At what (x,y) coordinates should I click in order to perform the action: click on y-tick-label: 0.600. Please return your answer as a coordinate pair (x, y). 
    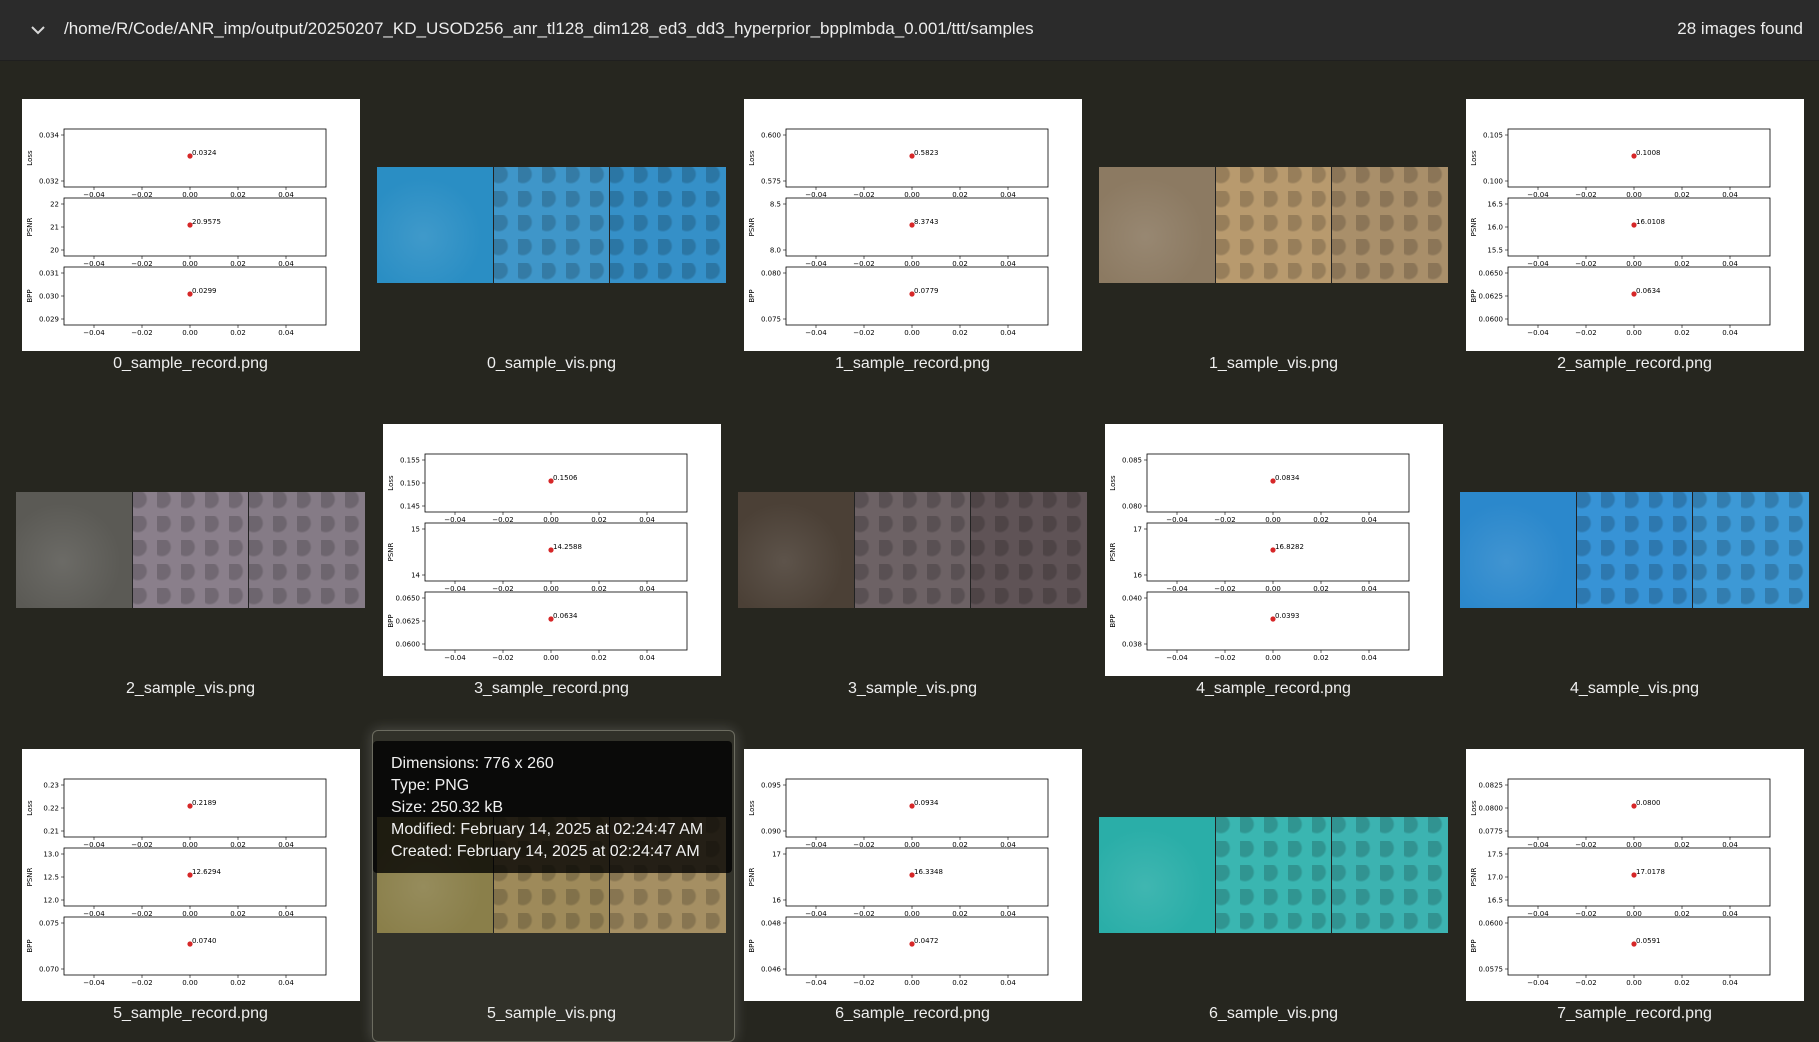
    Looking at the image, I should click on (770, 136).